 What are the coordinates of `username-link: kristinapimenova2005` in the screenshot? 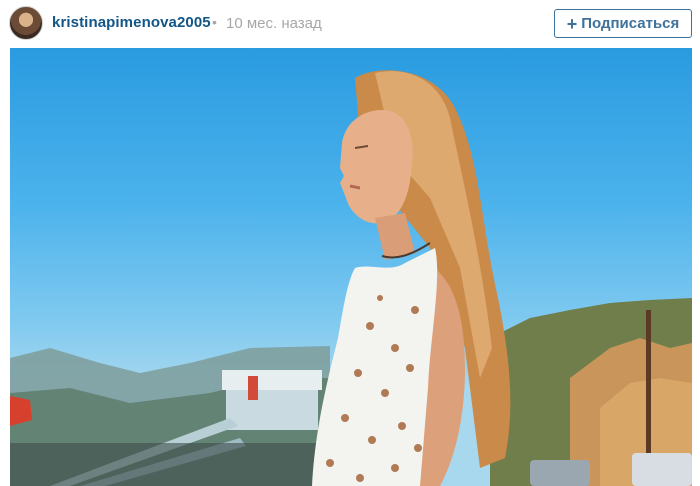 It's located at (131, 22).